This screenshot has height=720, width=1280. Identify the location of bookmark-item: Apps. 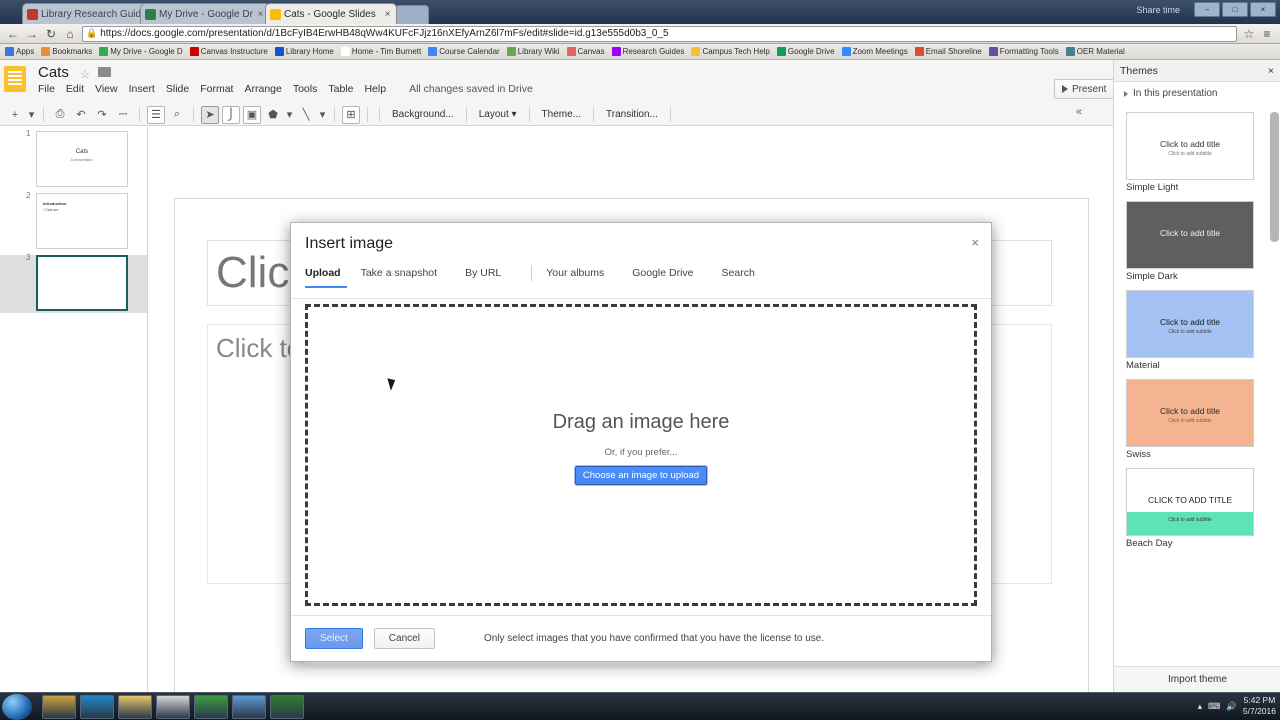
(19, 51).